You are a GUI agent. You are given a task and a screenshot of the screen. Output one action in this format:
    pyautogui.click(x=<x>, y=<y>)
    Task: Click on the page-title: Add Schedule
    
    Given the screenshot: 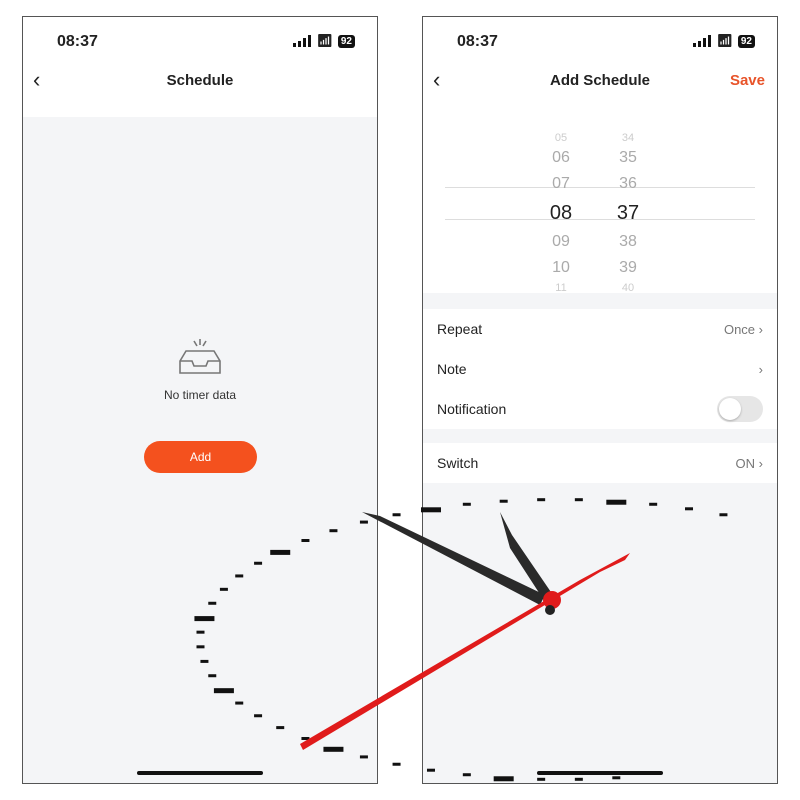 What is the action you would take?
    pyautogui.click(x=599, y=80)
    